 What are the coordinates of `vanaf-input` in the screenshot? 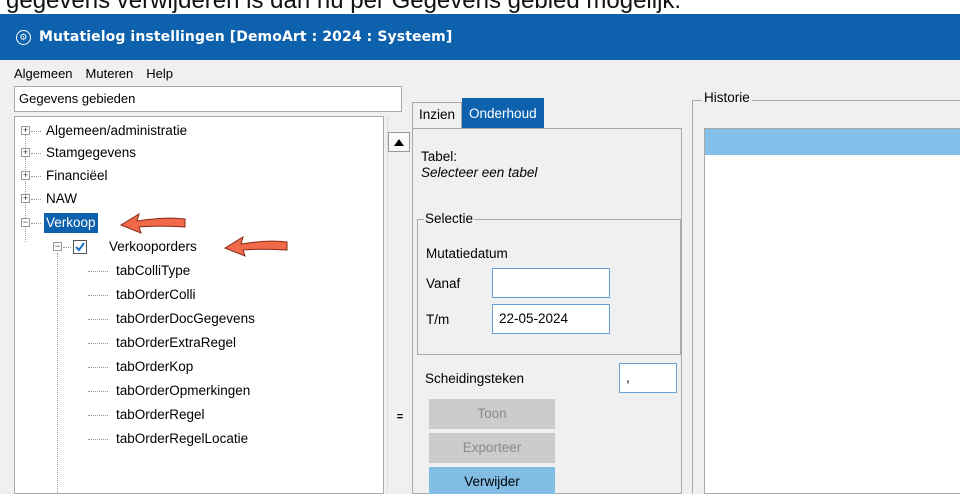 It's located at (551, 283).